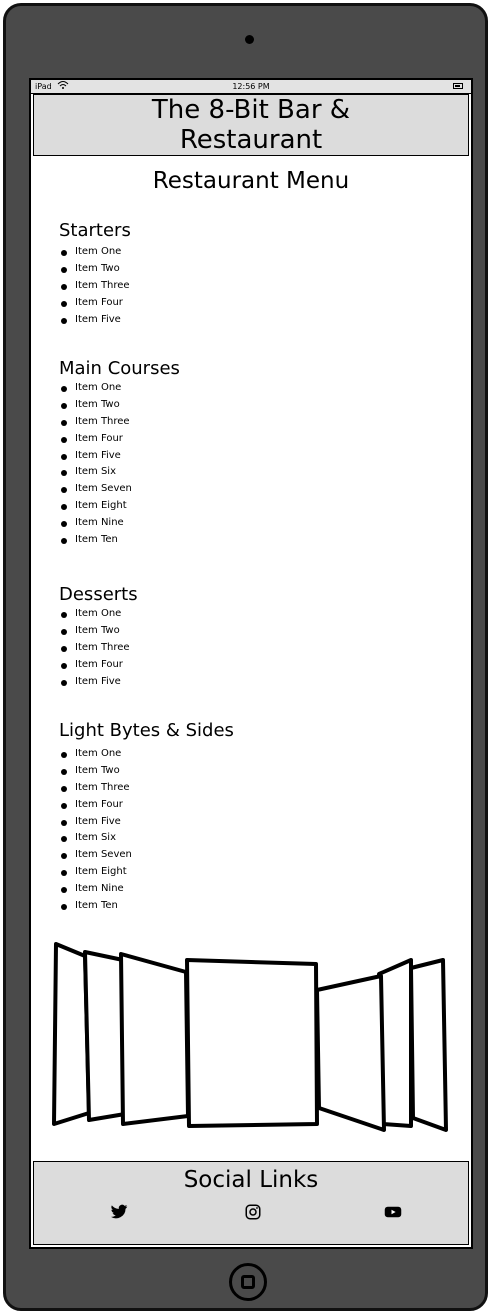 The width and height of the screenshot is (493, 1316). I want to click on footer: Social Links, so click(251, 1203).